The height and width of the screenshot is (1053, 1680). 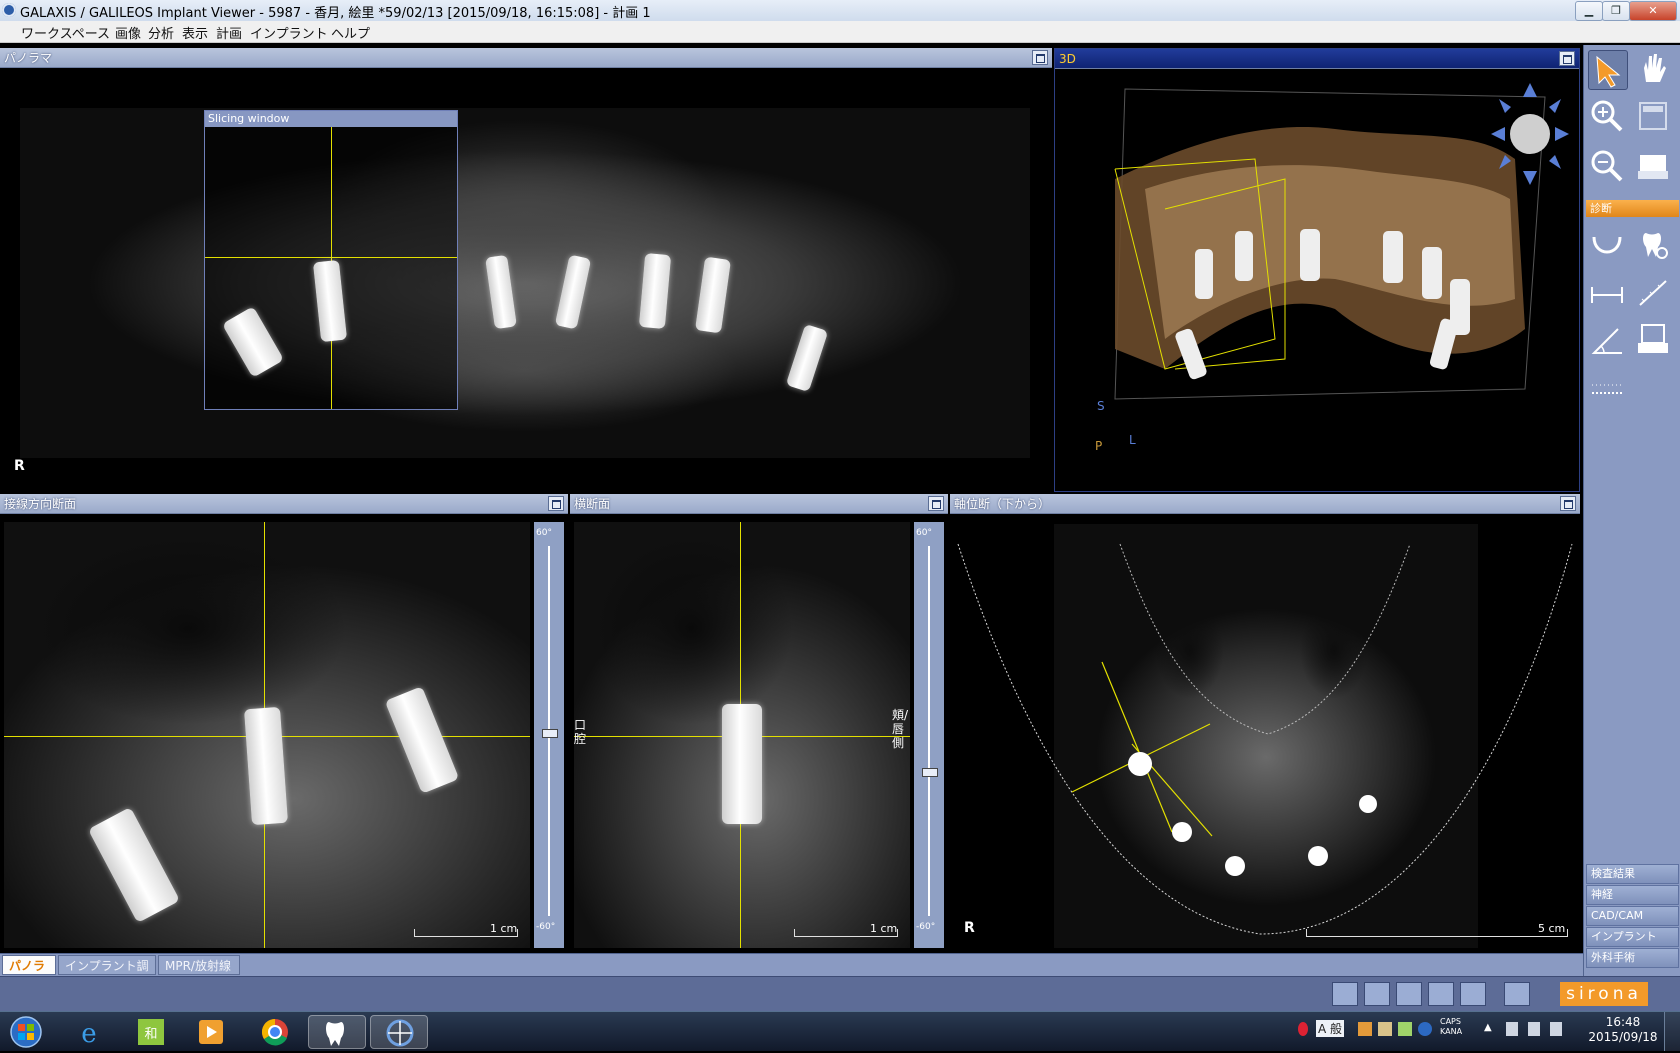 What do you see at coordinates (1517, 994) in the screenshot?
I see `tooth-report-icon` at bounding box center [1517, 994].